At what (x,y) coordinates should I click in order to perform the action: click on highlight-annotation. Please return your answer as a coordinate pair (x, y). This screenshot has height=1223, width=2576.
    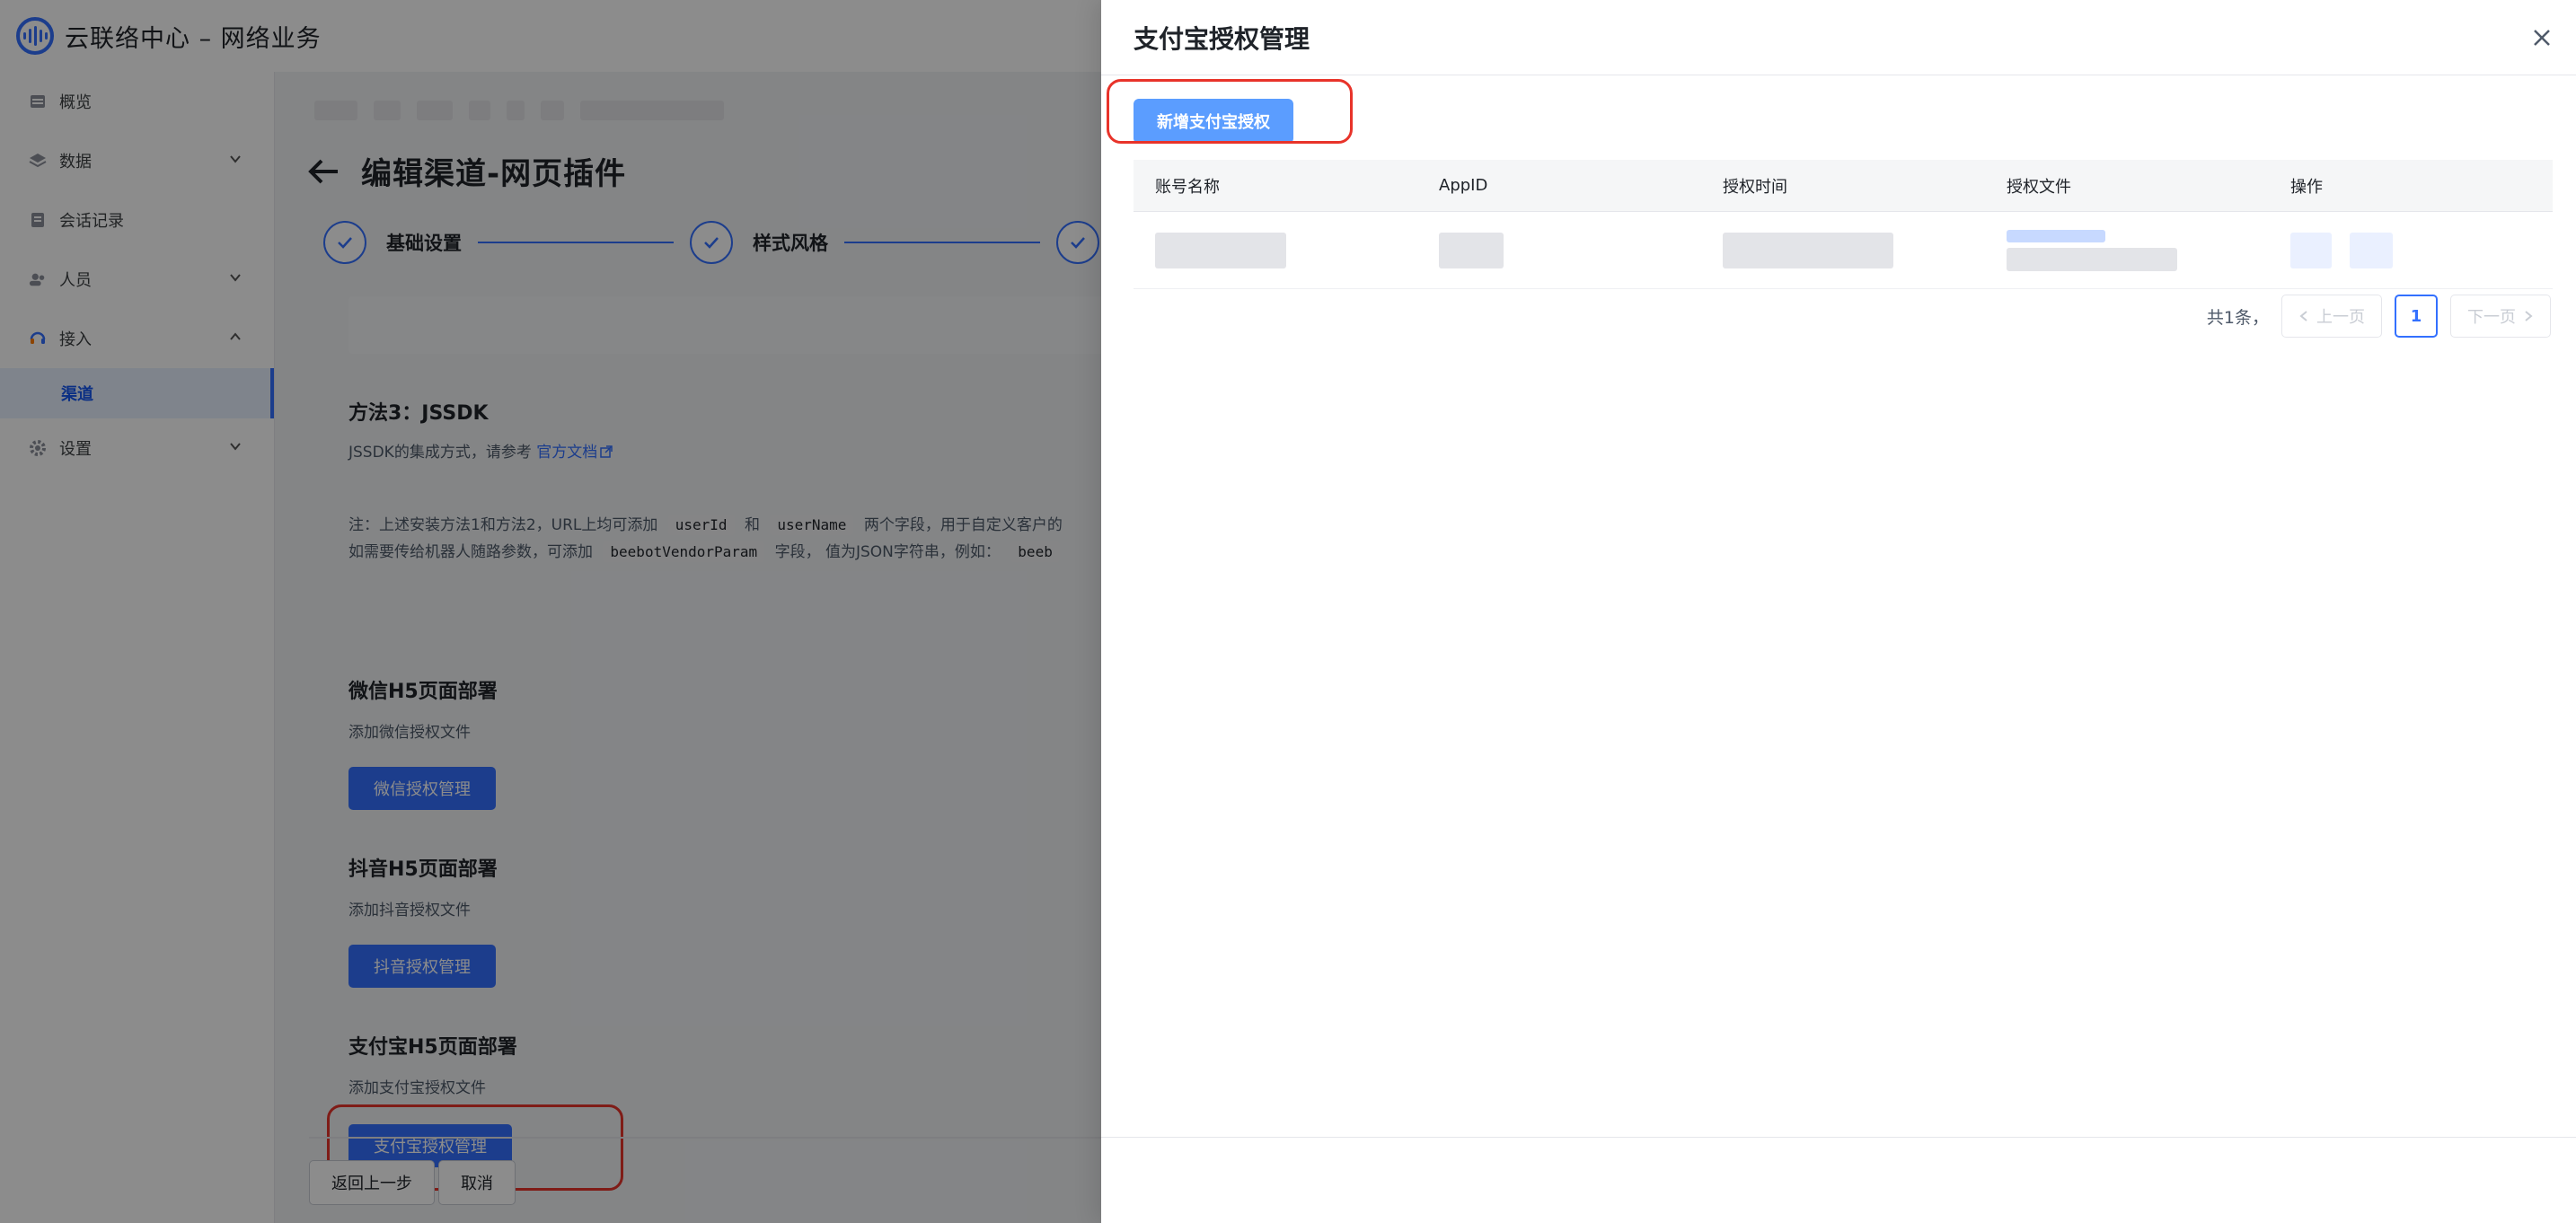
    Looking at the image, I should click on (1230, 111).